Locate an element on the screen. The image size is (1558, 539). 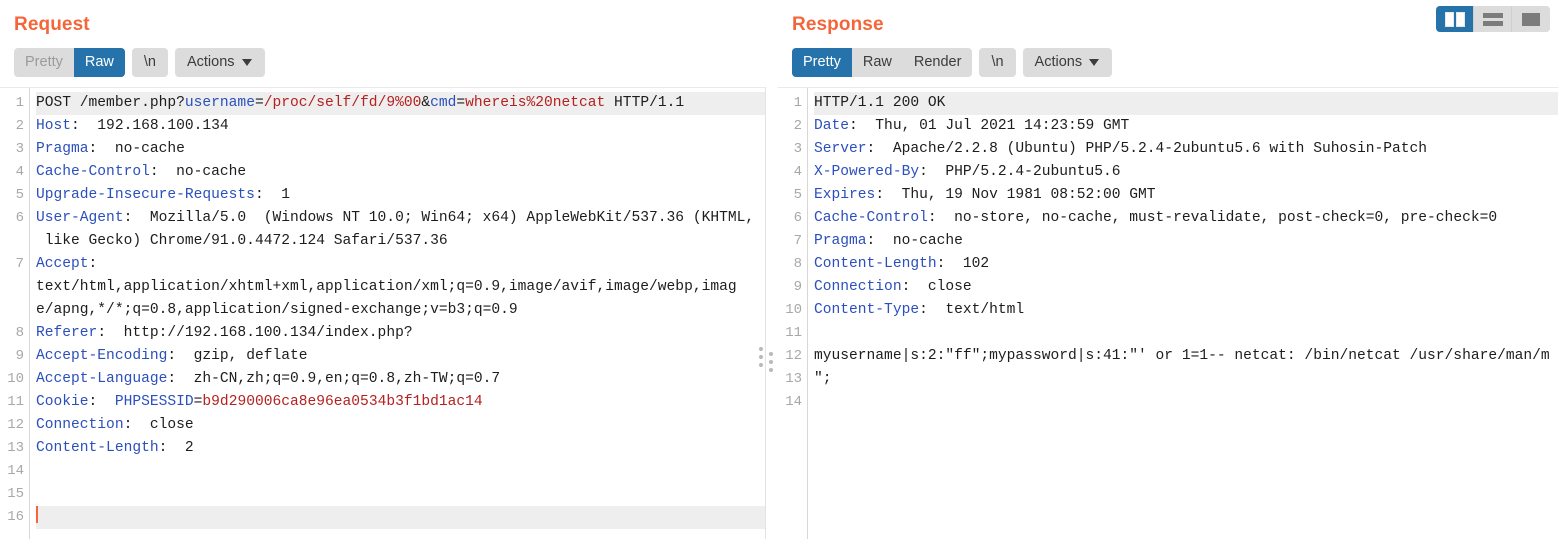
response-view-tabs: Pretty Raw Render is located at coordinates (882, 62).